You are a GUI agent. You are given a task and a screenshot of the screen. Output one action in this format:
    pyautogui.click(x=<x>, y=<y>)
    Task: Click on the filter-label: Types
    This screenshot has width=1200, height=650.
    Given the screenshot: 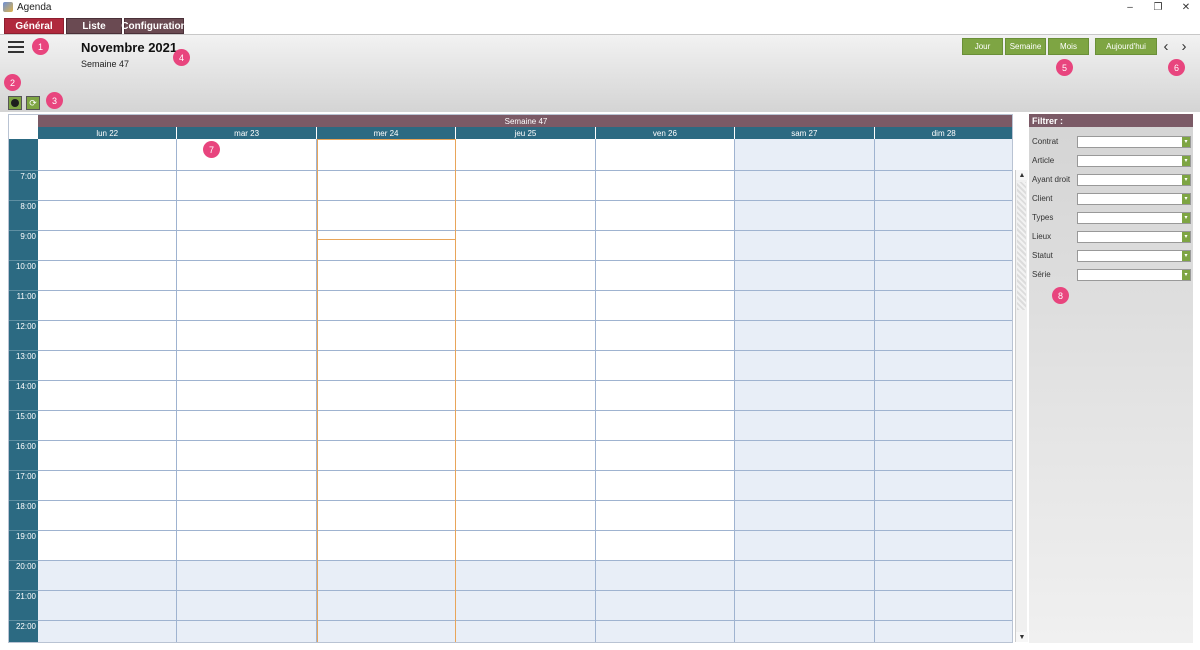 What is the action you would take?
    pyautogui.click(x=1043, y=217)
    